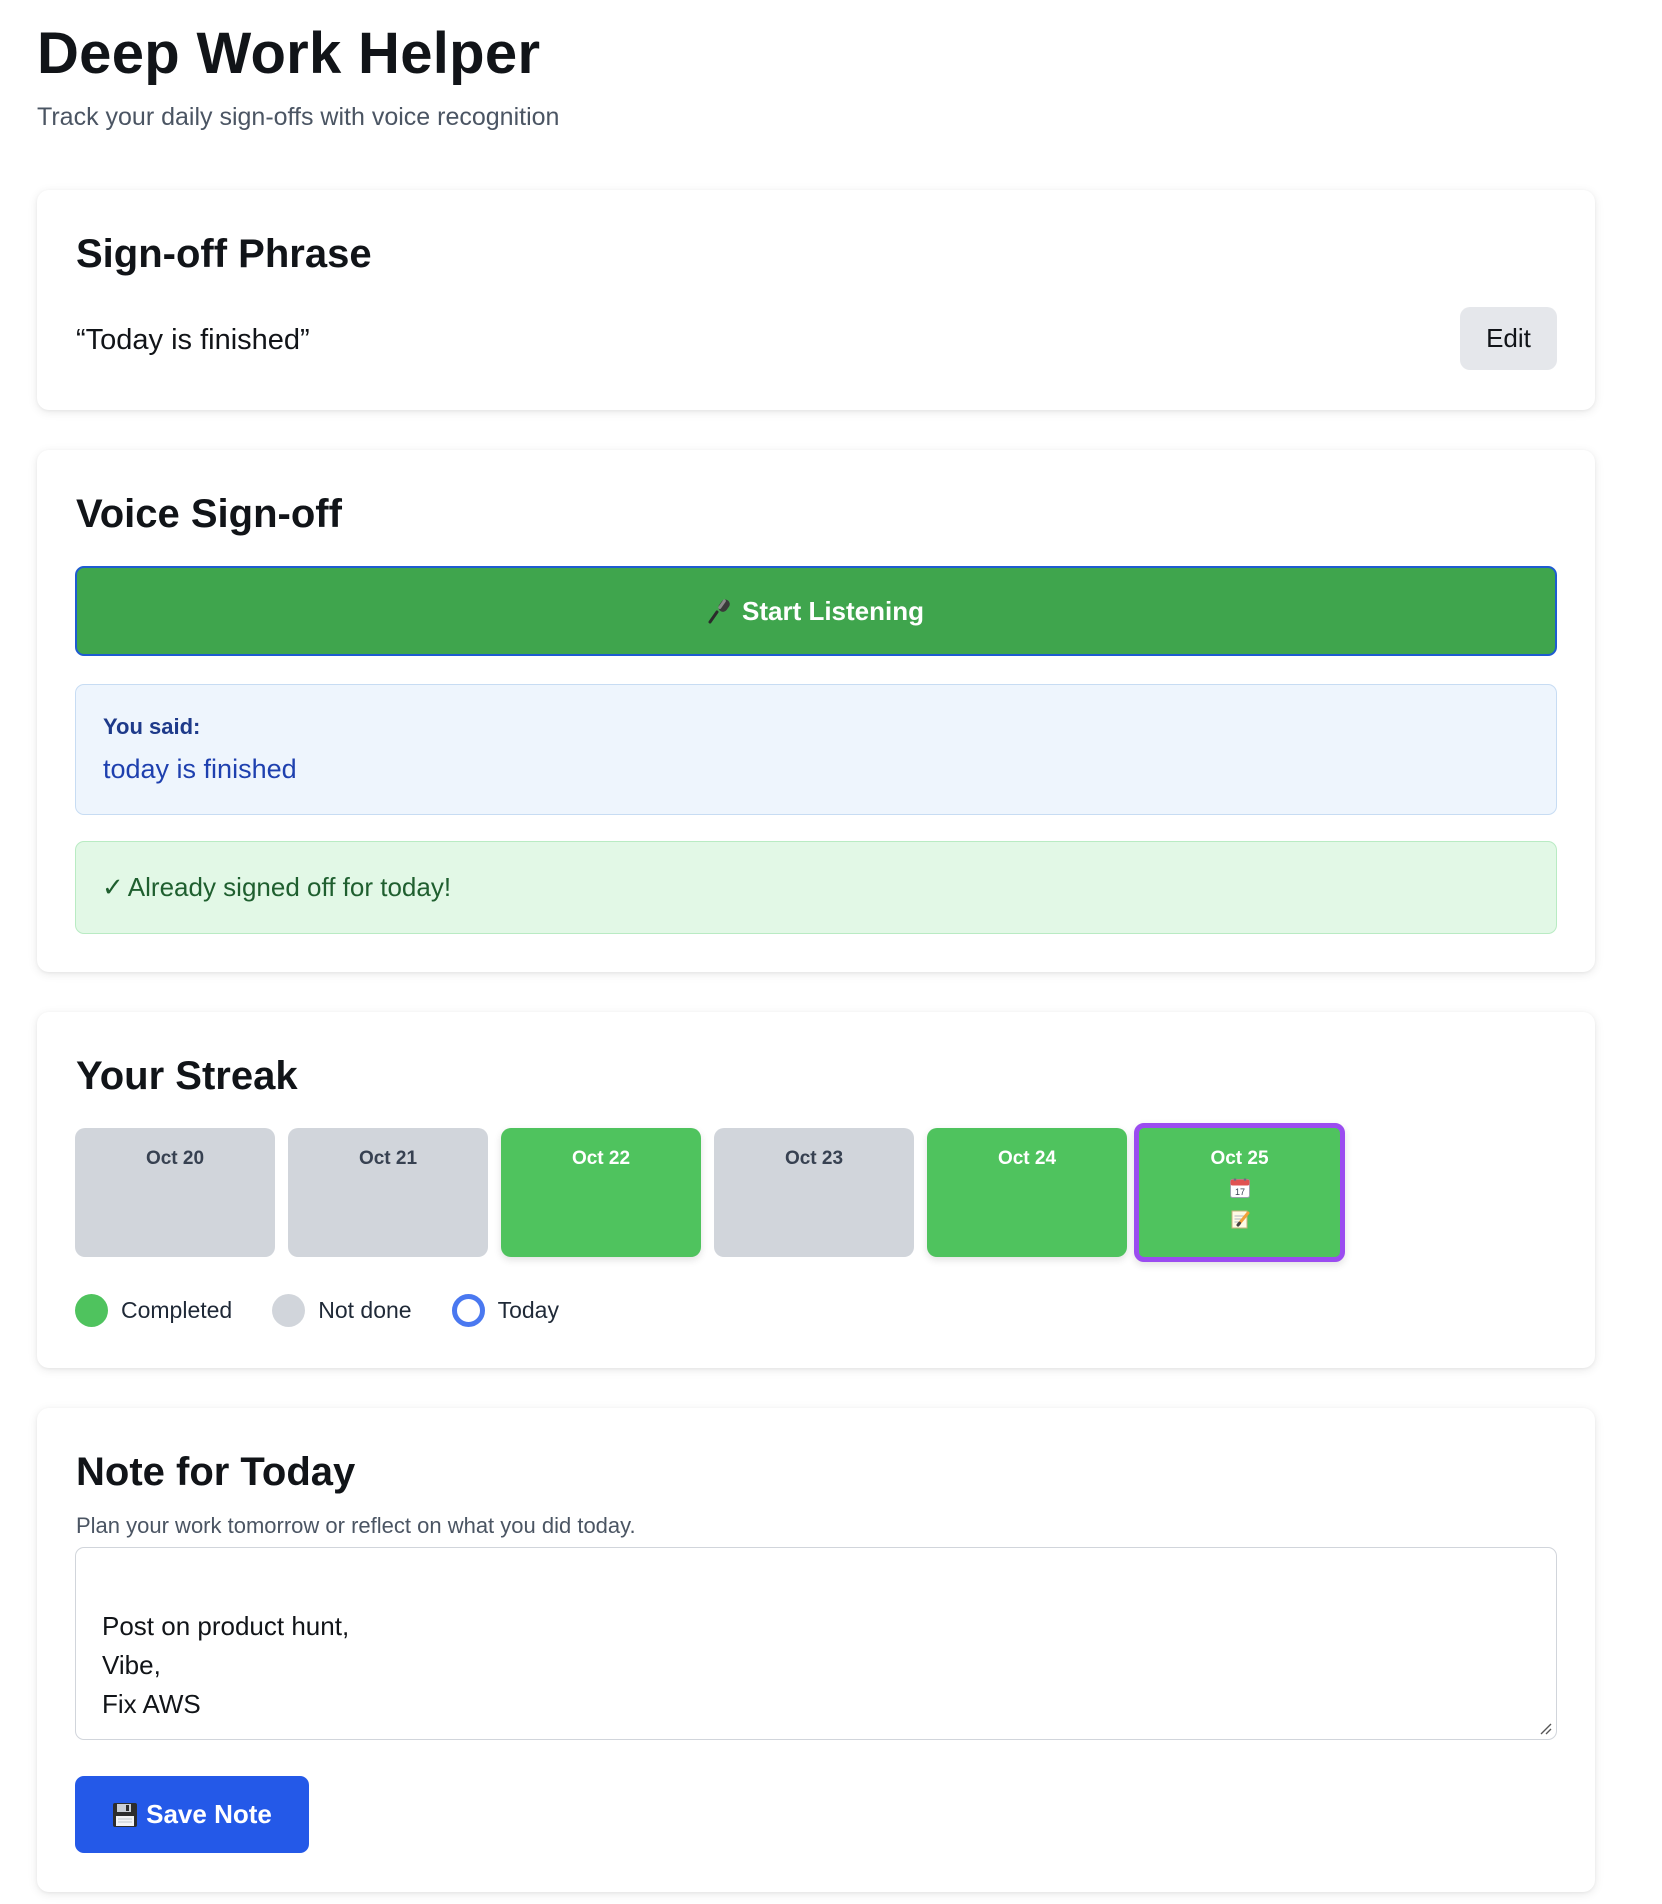 The image size is (1662, 1904). What do you see at coordinates (209, 1814) in the screenshot?
I see `save-note-label: Save Note` at bounding box center [209, 1814].